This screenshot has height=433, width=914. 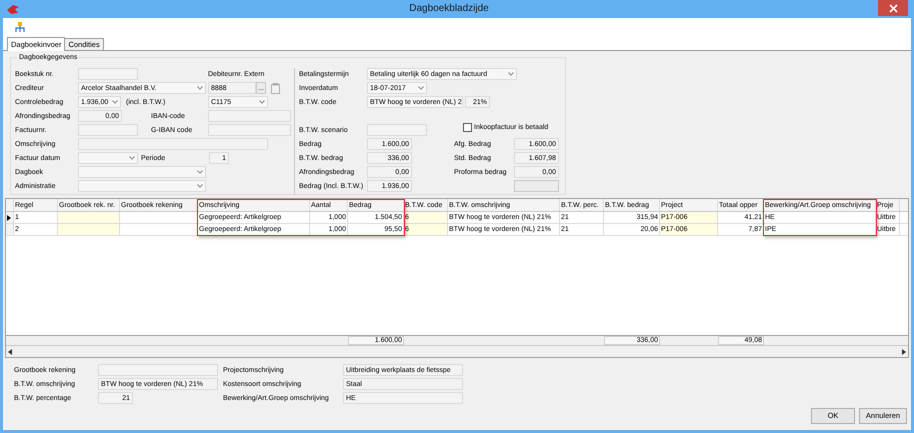 What do you see at coordinates (10, 351) in the screenshot?
I see `scroll-left-icon` at bounding box center [10, 351].